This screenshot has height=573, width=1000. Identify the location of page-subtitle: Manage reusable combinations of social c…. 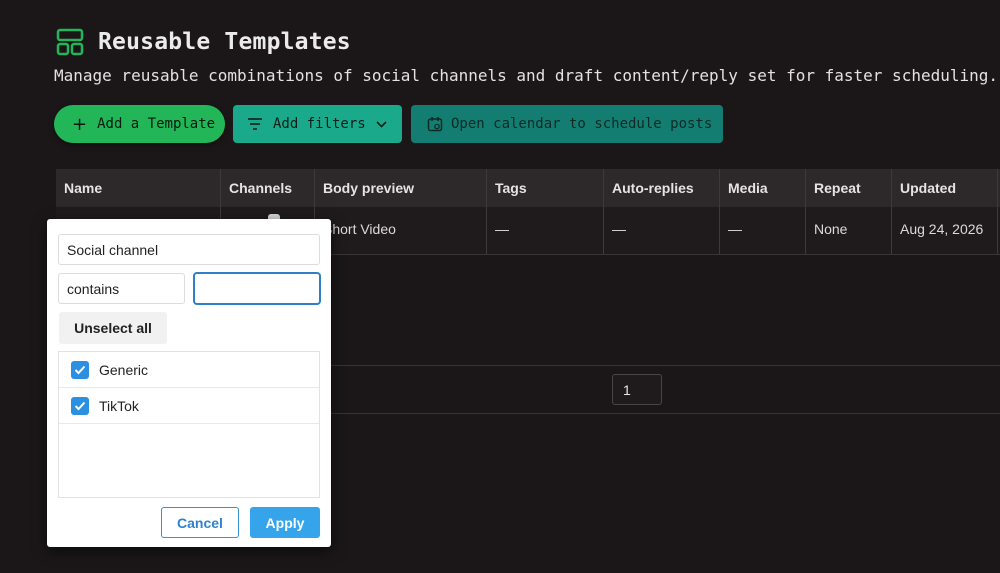
(526, 75).